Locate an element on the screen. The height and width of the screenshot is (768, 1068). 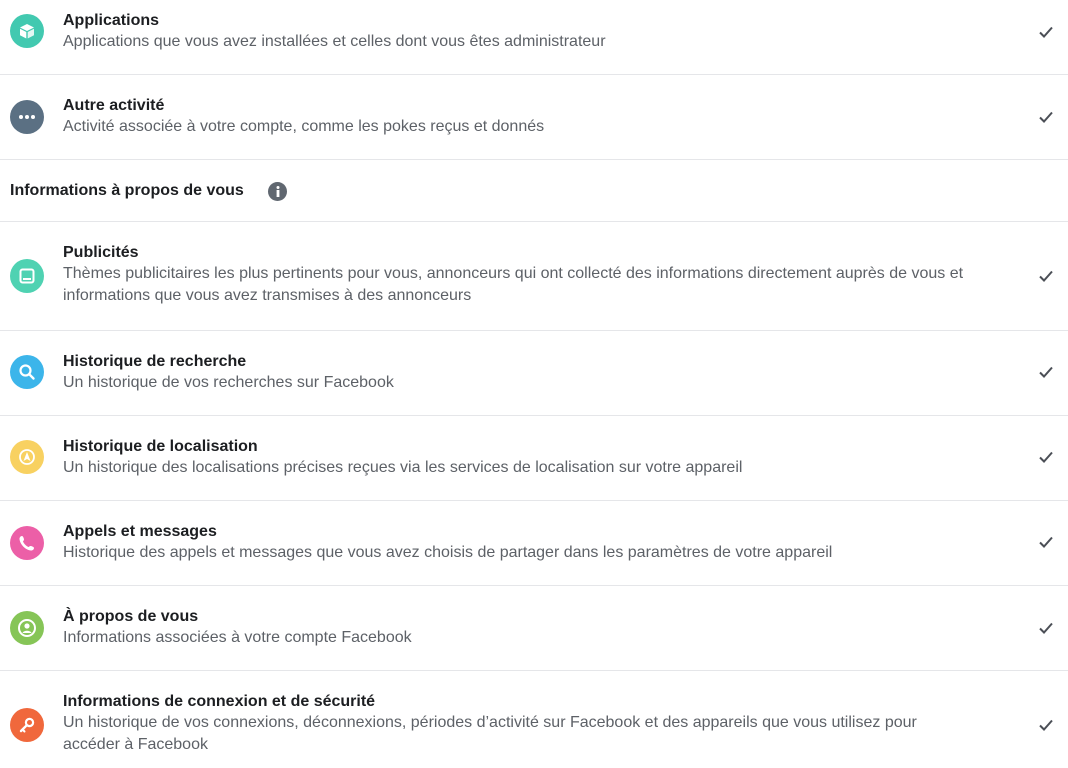
profile-icon is located at coordinates (27, 628).